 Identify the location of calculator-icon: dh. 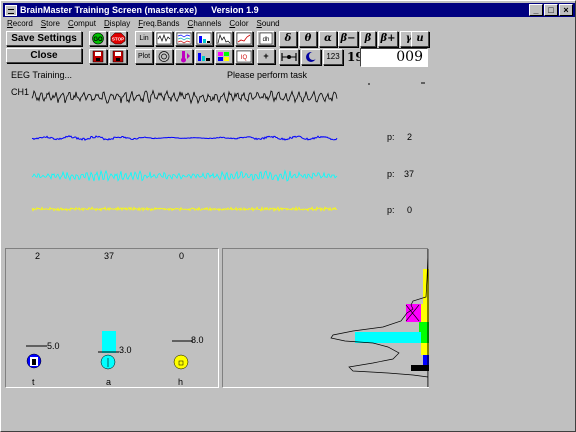
(266, 38).